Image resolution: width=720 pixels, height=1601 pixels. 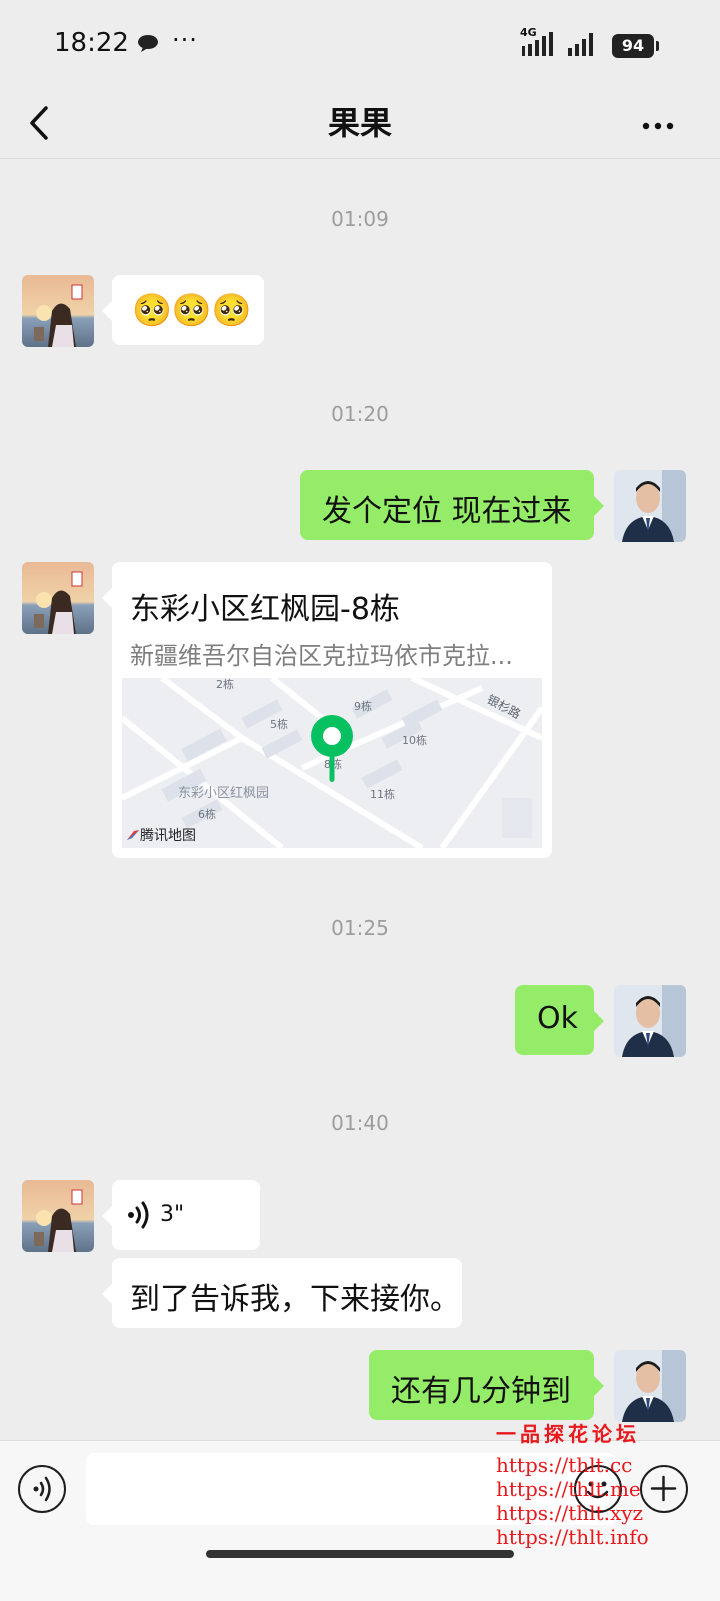 I want to click on chat-title: 果果, so click(x=359, y=123).